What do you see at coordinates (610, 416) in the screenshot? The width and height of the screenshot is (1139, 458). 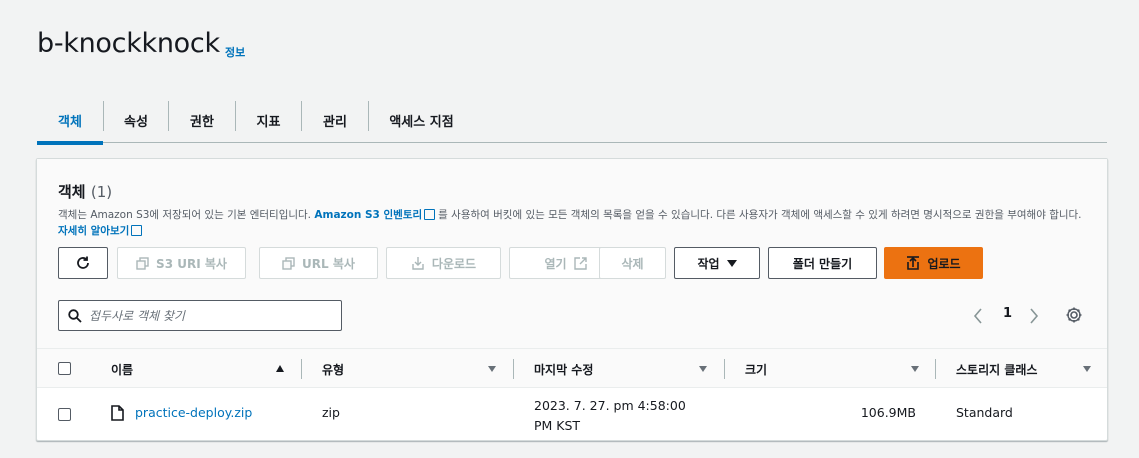 I see `object-last-modified: 2023. 7. 27. pm 4:58:00 PM KST` at bounding box center [610, 416].